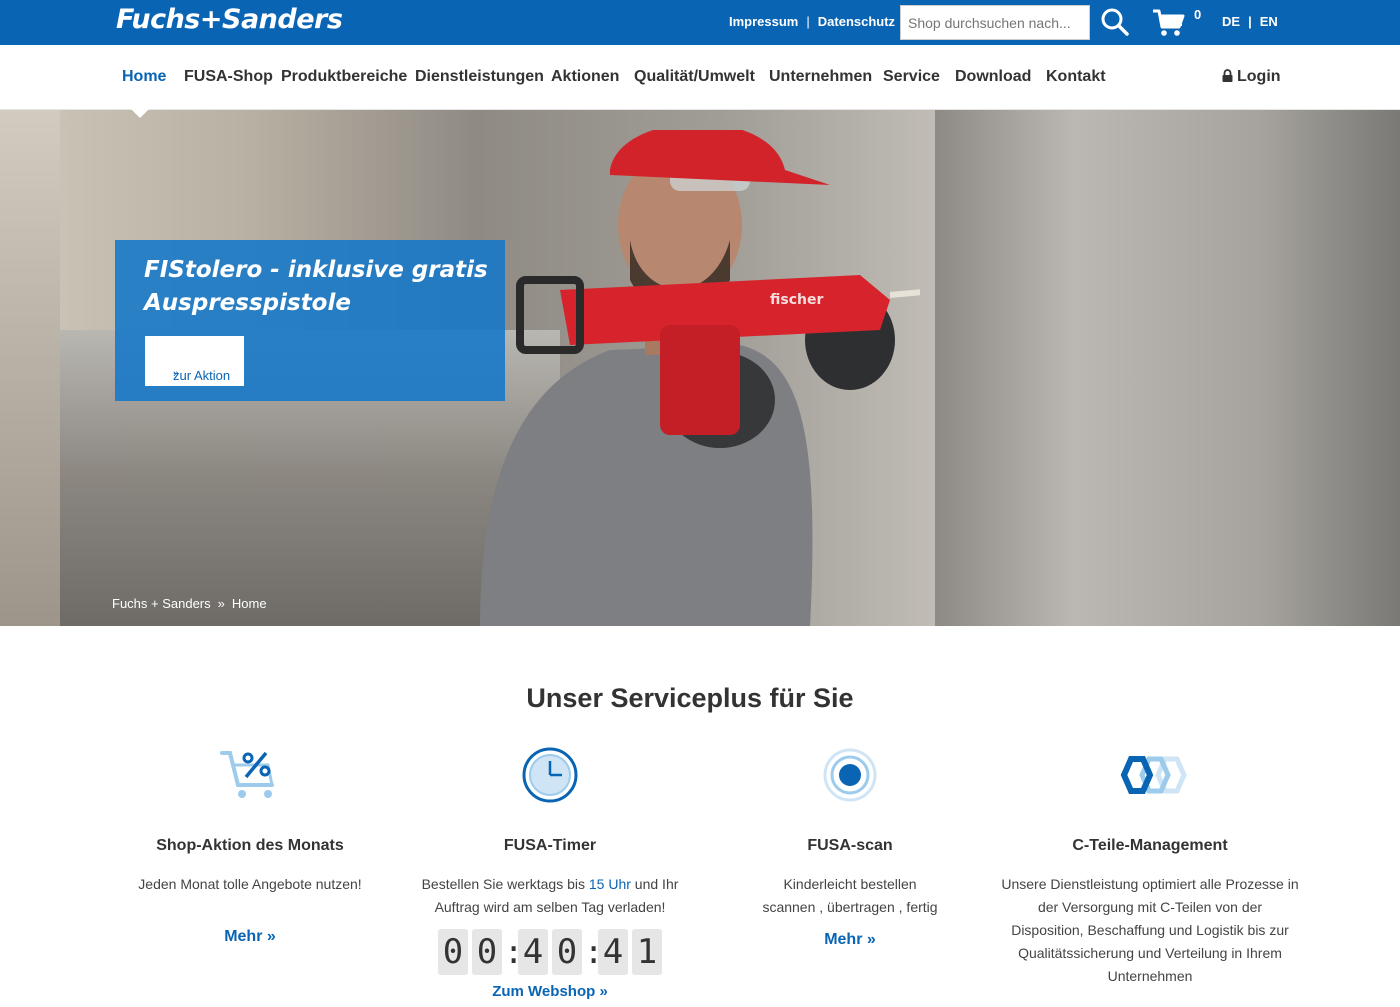  Describe the element at coordinates (550, 952) in the screenshot. I see `countdown-timer: 00:40:41` at that location.